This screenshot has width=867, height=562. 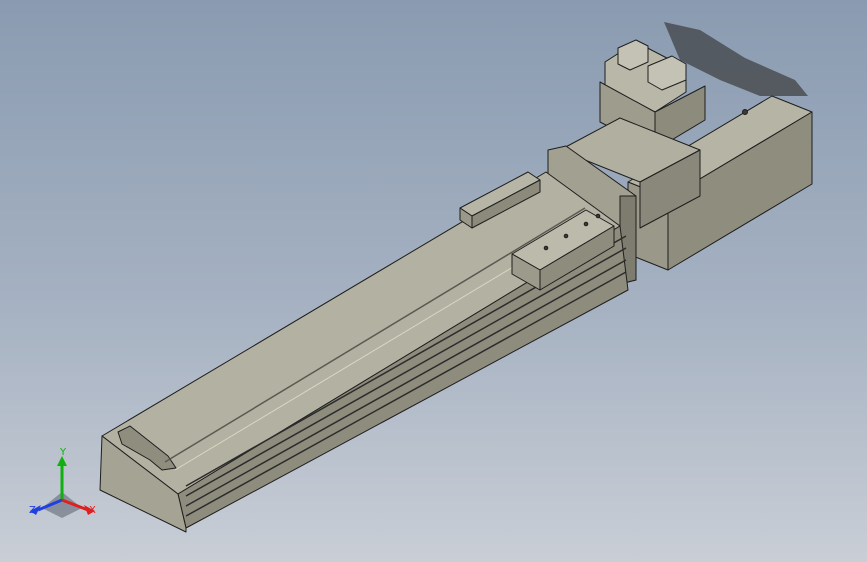 What do you see at coordinates (92, 510) in the screenshot?
I see `x-axis-label: X` at bounding box center [92, 510].